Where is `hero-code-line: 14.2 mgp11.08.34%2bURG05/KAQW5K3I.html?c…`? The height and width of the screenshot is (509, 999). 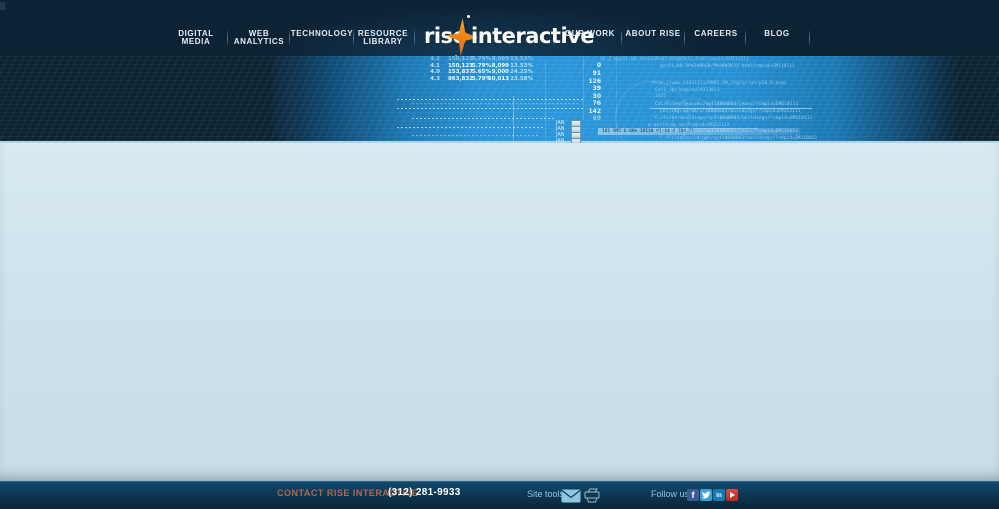 hero-code-line: 14.2 mgp11.08.34%2bURG05/KAQW5K3I.html?c… is located at coordinates (674, 59).